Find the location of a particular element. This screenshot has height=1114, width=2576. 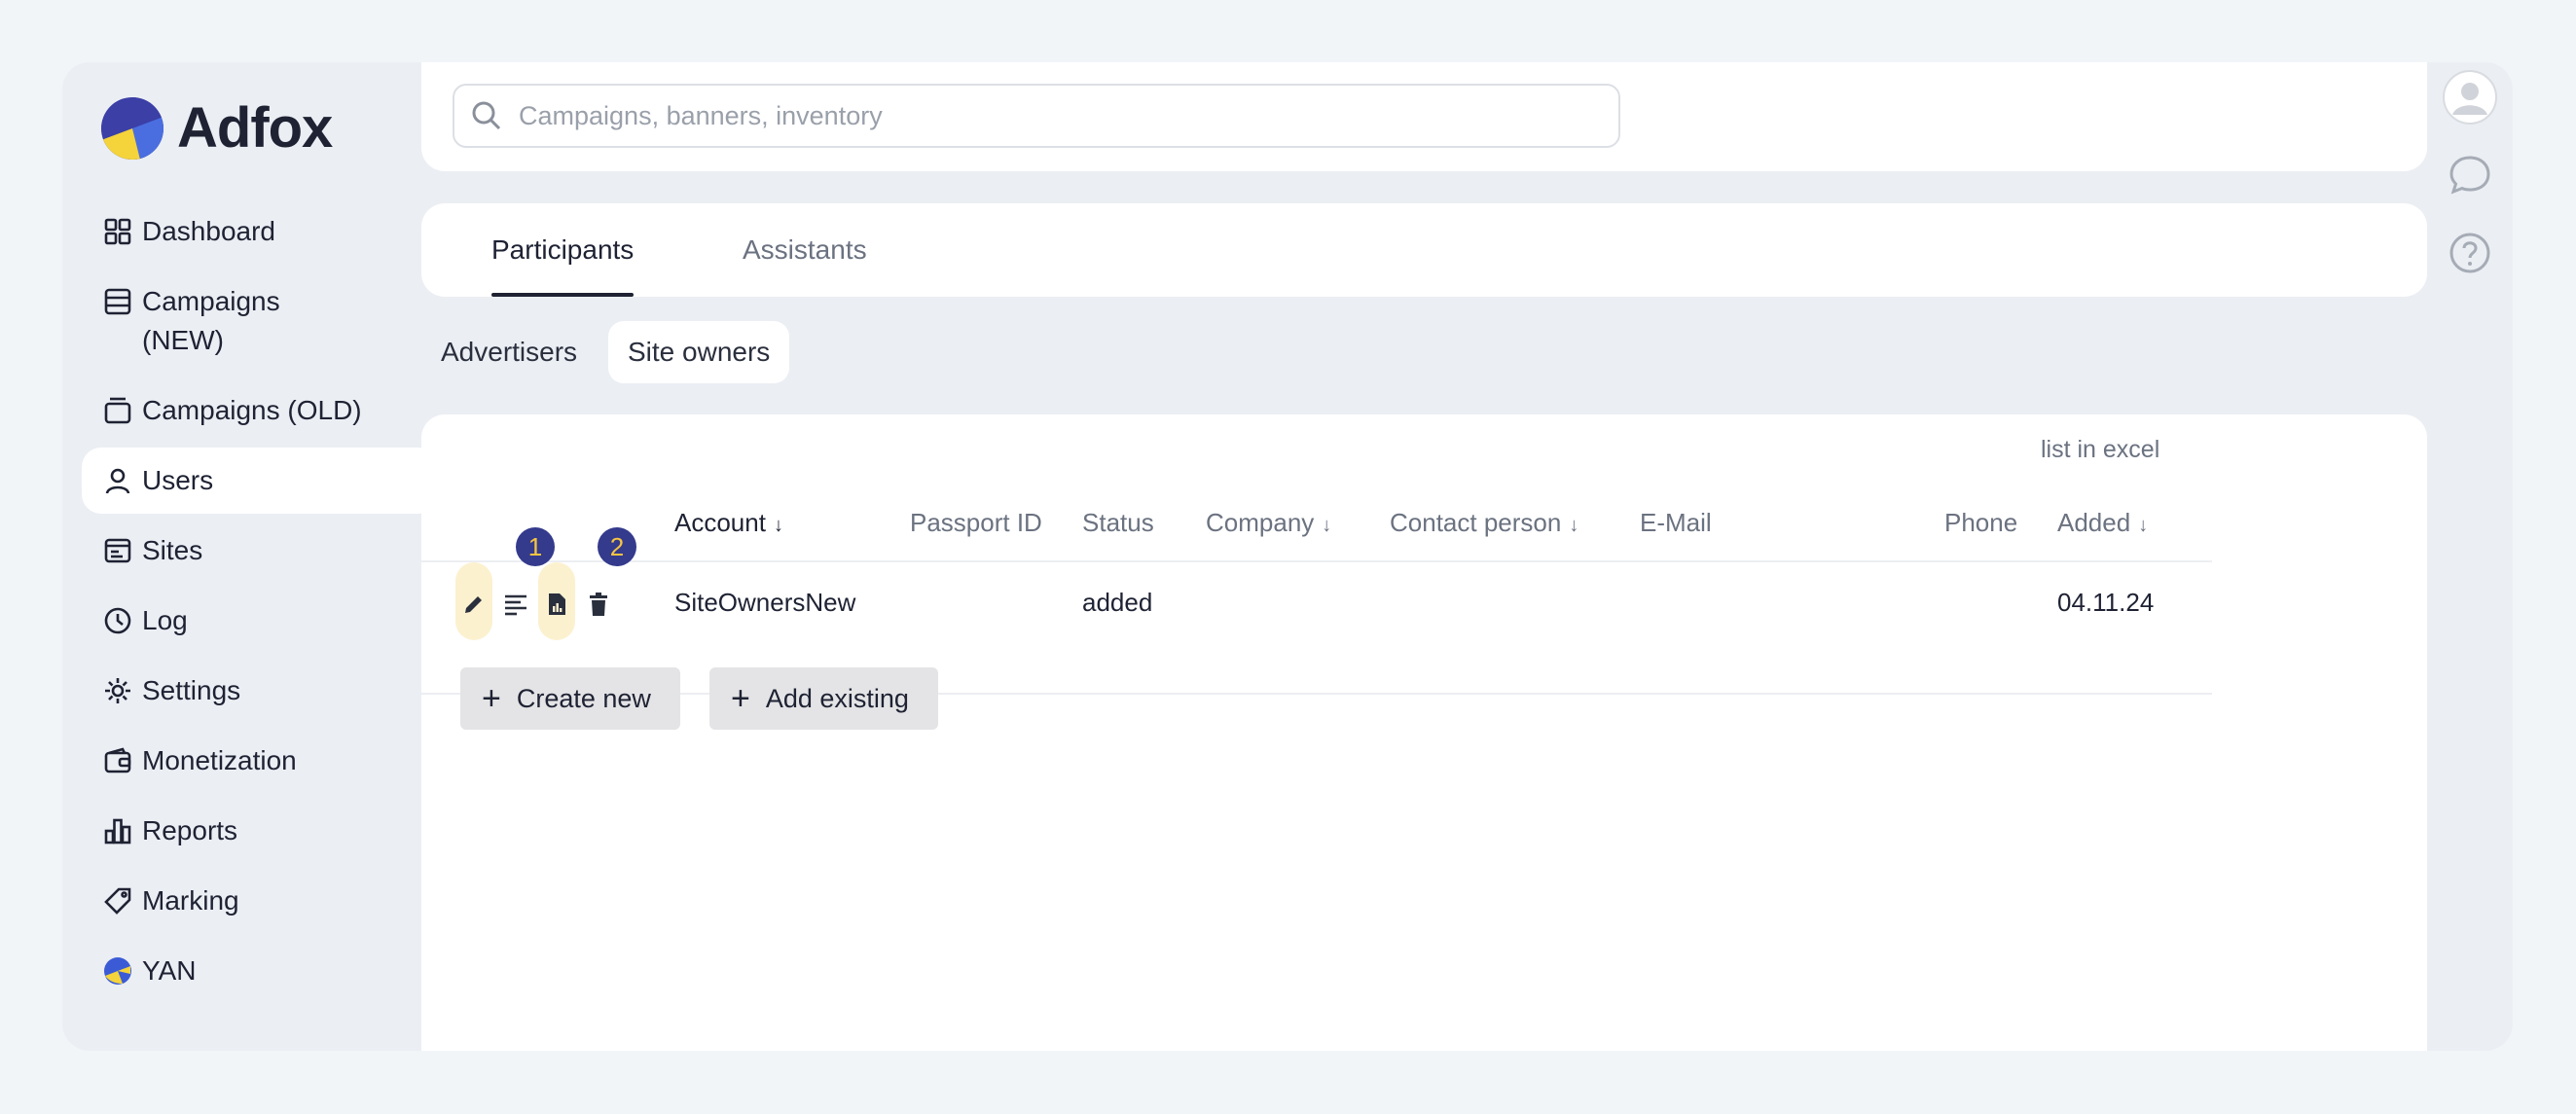

sidebar-item-campaigns-new: Campaigns (NEW) is located at coordinates (260, 322).